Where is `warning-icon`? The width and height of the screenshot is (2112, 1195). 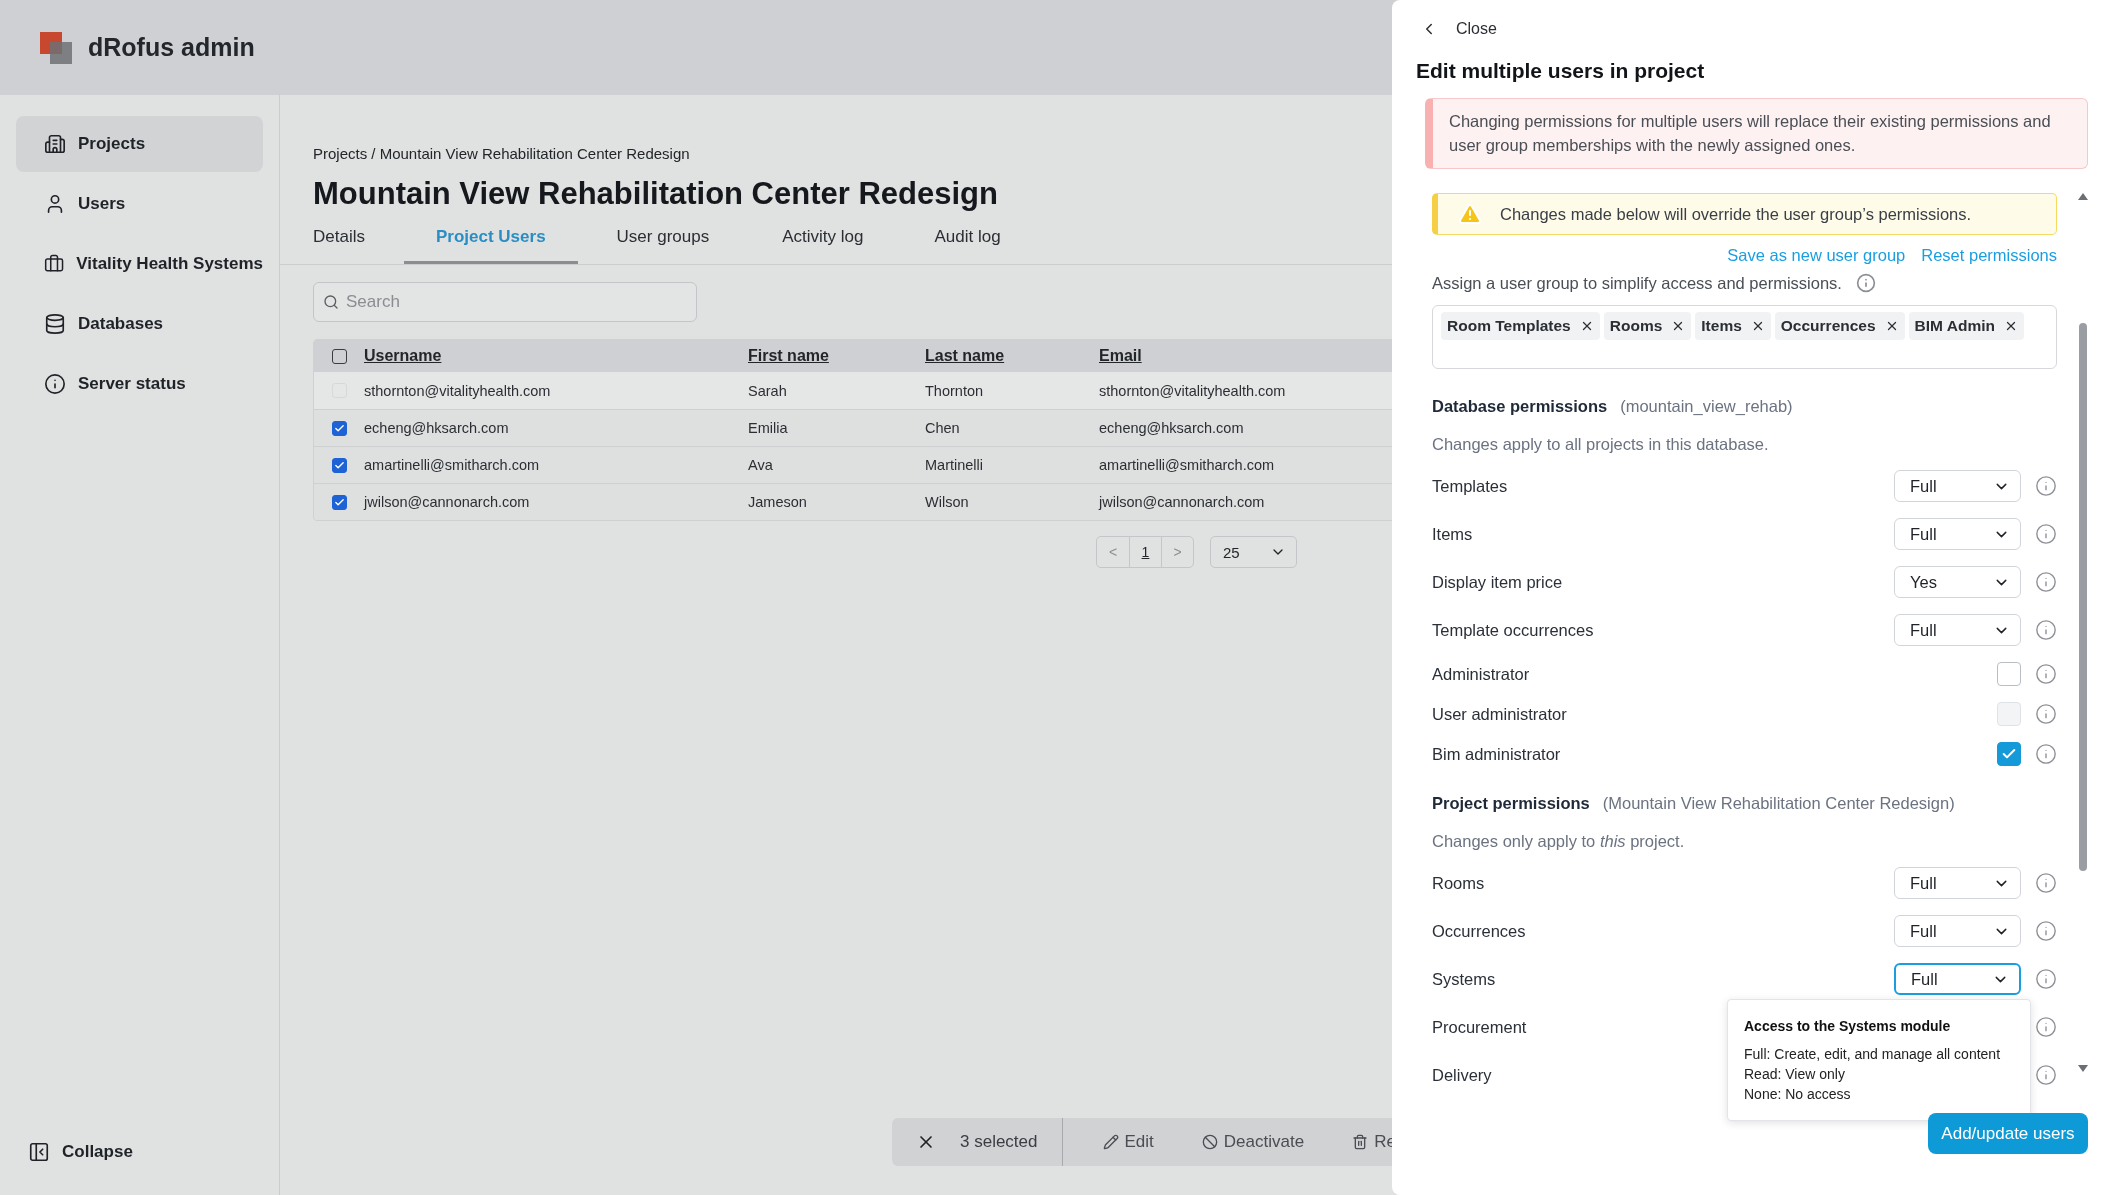 warning-icon is located at coordinates (1470, 214).